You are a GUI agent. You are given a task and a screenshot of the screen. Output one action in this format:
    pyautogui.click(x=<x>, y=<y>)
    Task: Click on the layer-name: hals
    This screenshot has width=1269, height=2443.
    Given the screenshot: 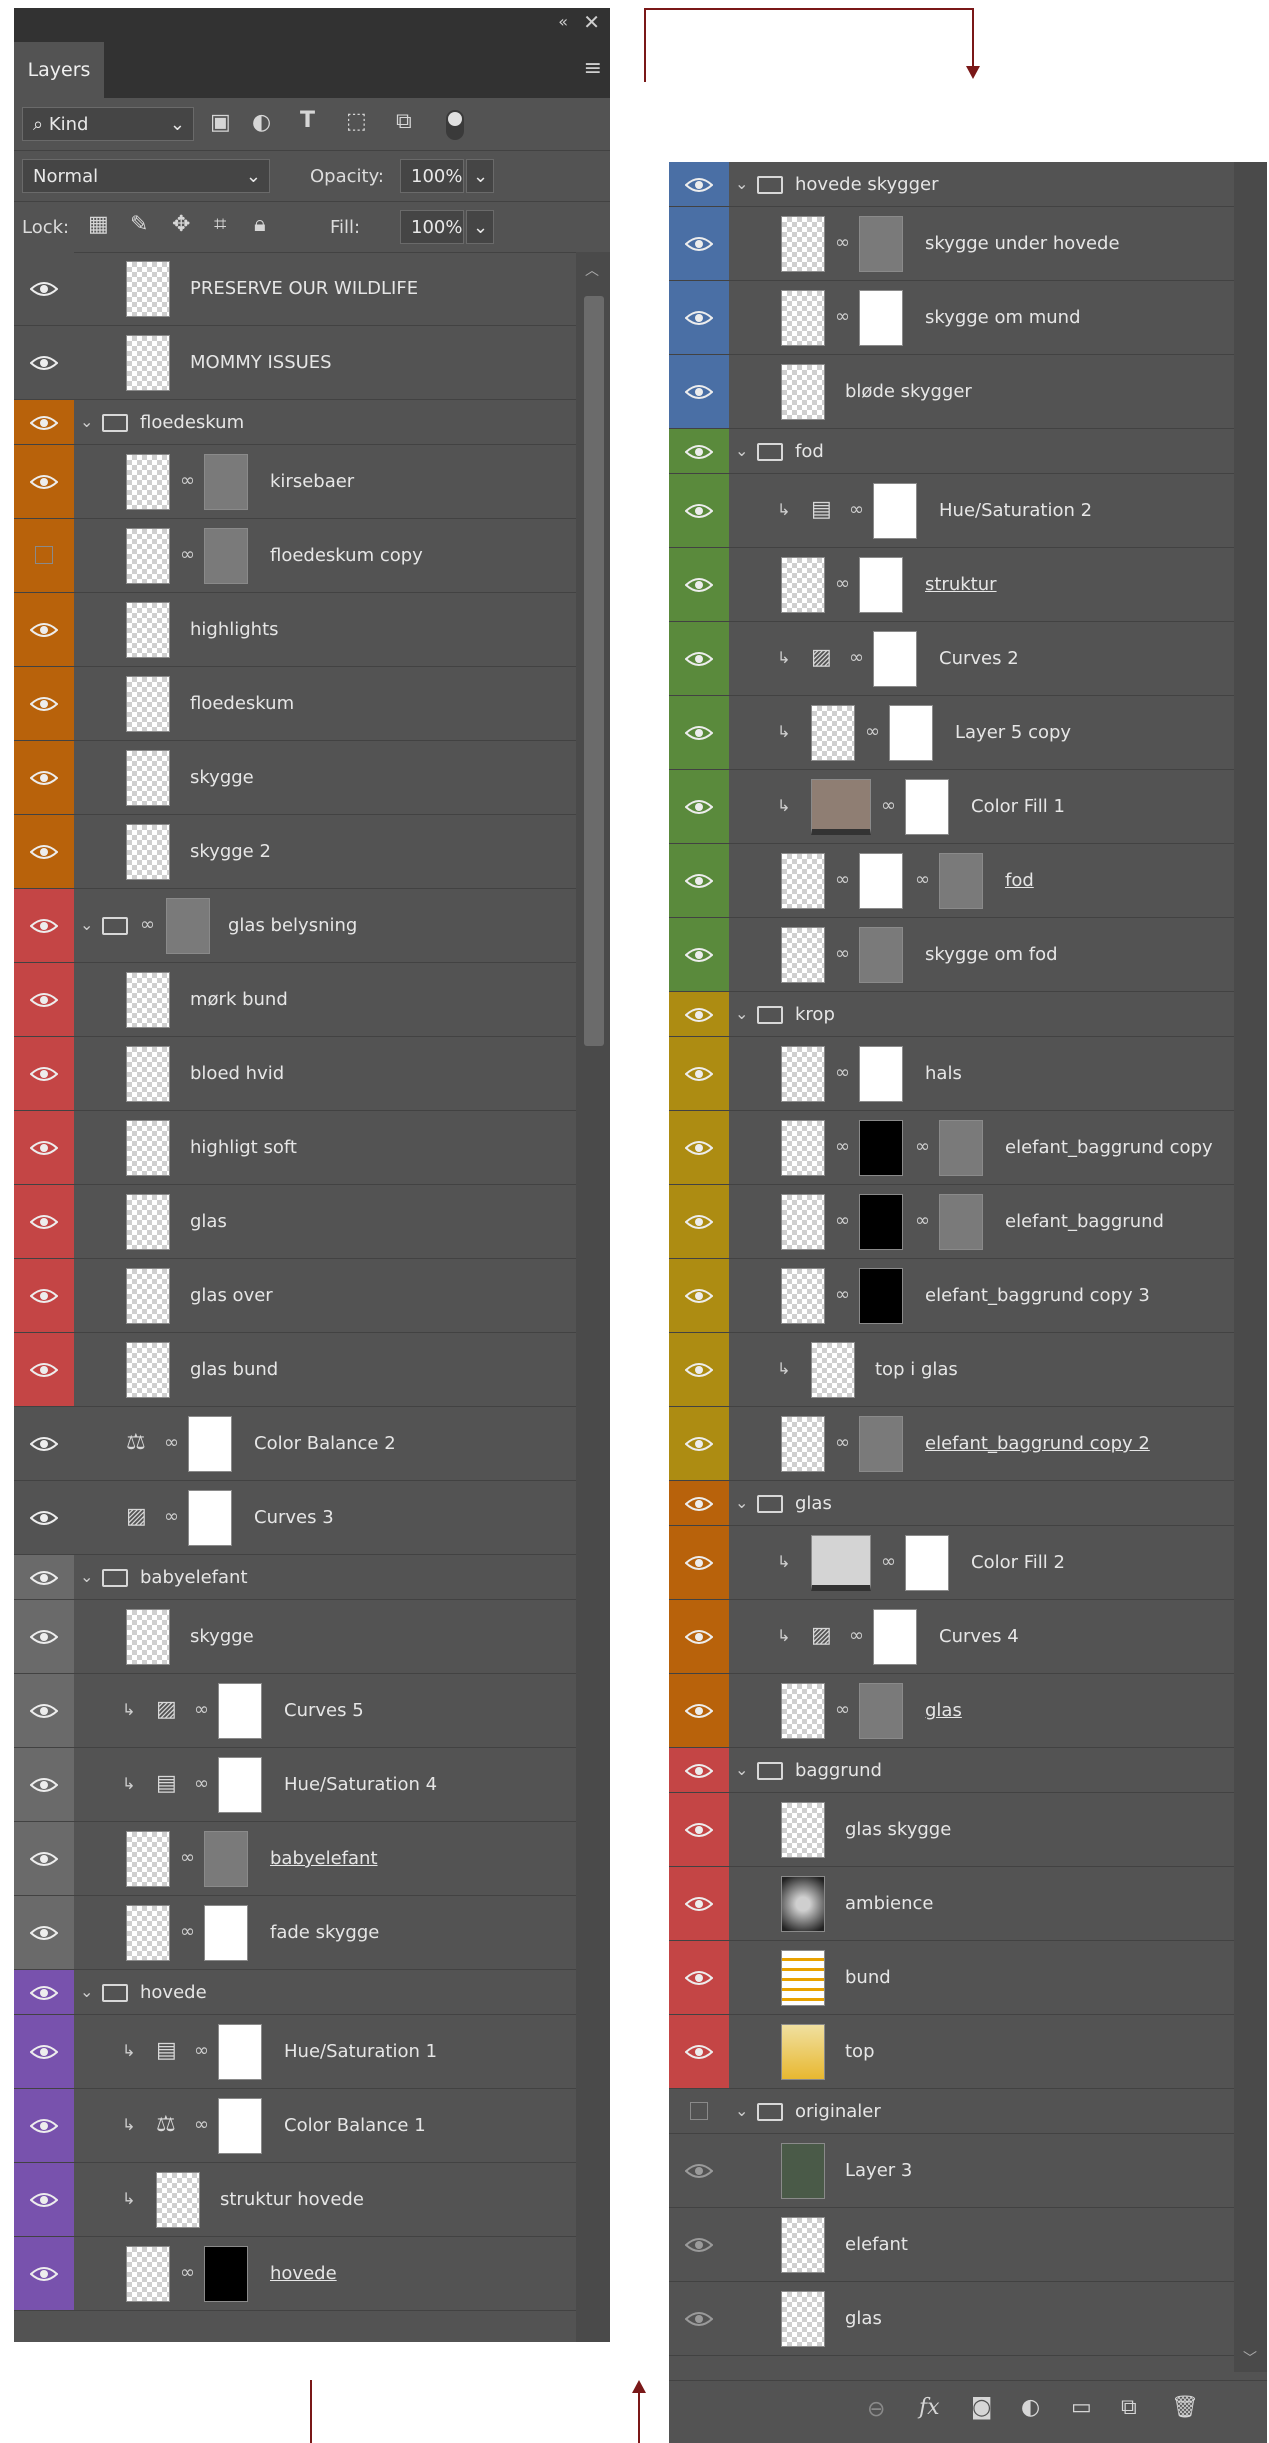 What is the action you would take?
    pyautogui.click(x=943, y=1073)
    